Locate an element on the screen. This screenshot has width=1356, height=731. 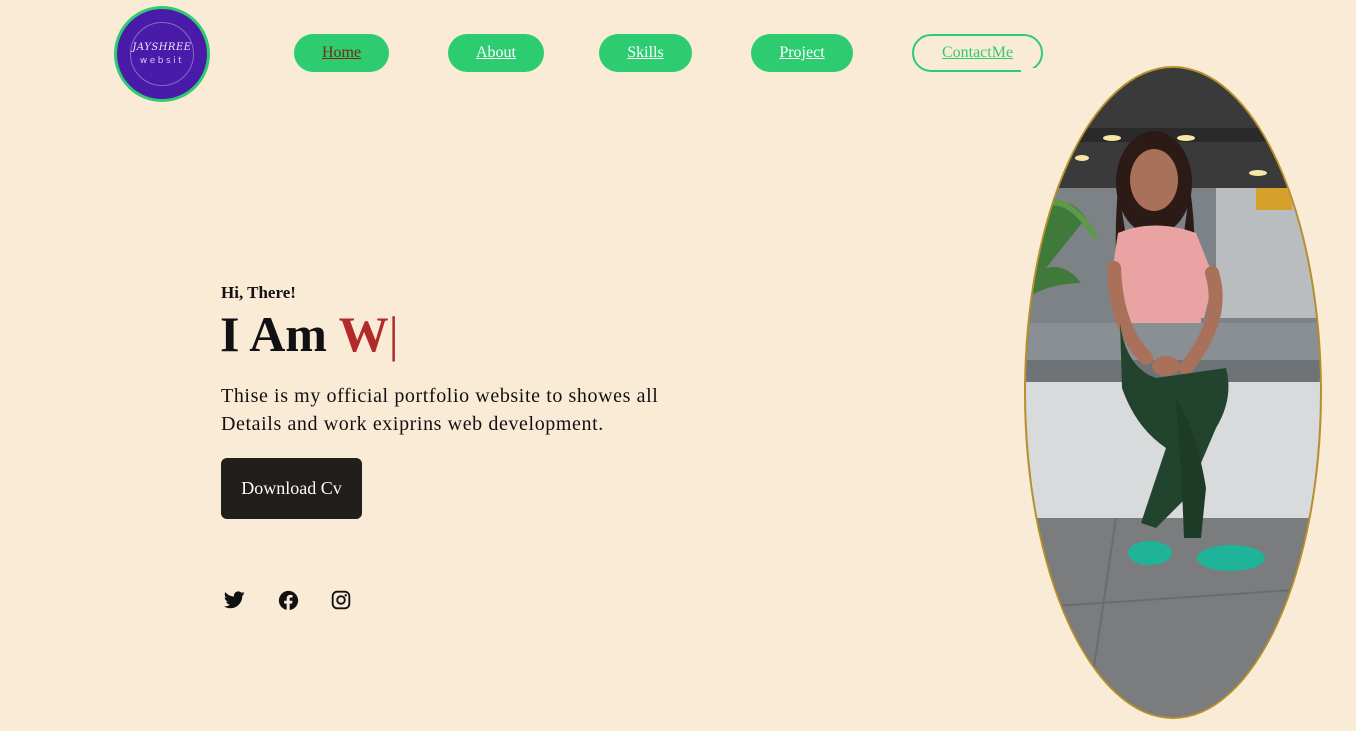
contact-border-gap is located at coordinates (1032, 70).